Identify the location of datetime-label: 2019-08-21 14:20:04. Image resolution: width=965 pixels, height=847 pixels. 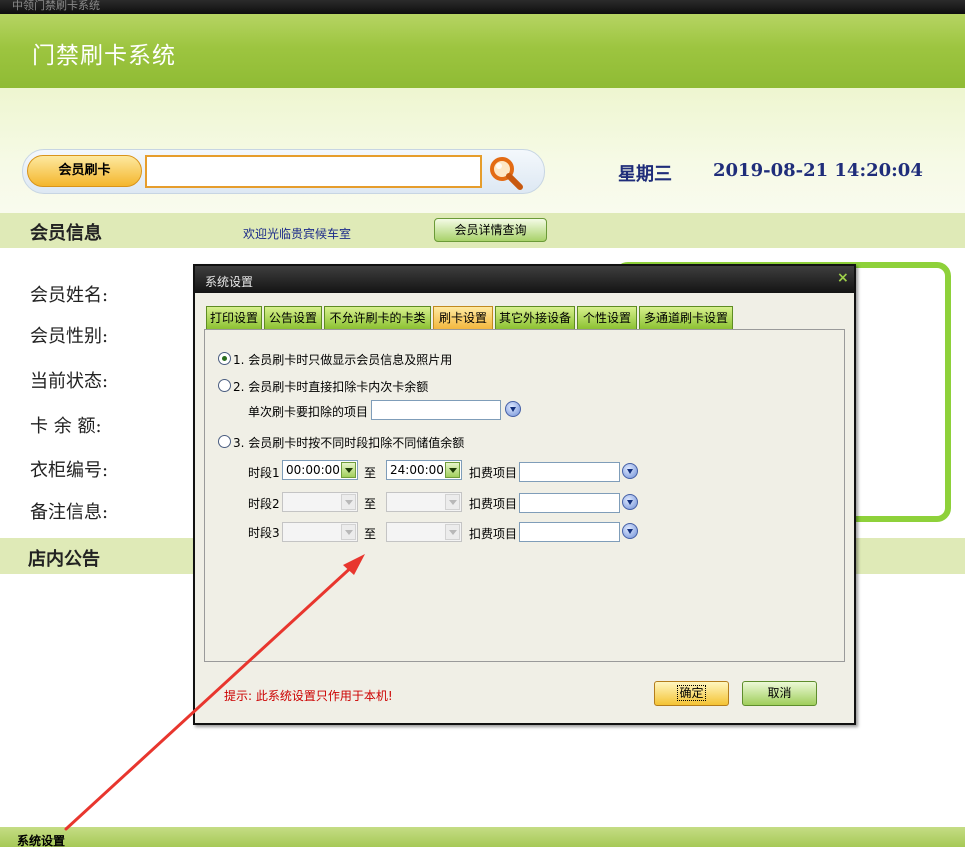
(818, 170).